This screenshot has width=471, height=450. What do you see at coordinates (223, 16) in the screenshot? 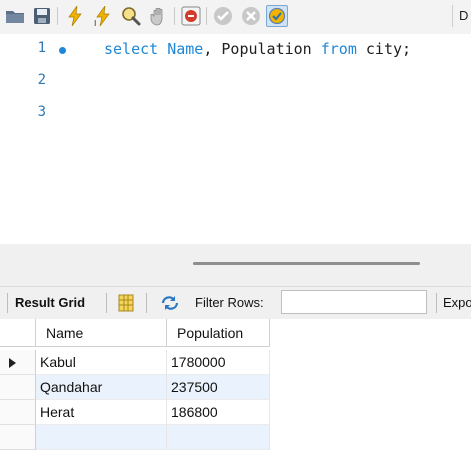
I see `commit-icon` at bounding box center [223, 16].